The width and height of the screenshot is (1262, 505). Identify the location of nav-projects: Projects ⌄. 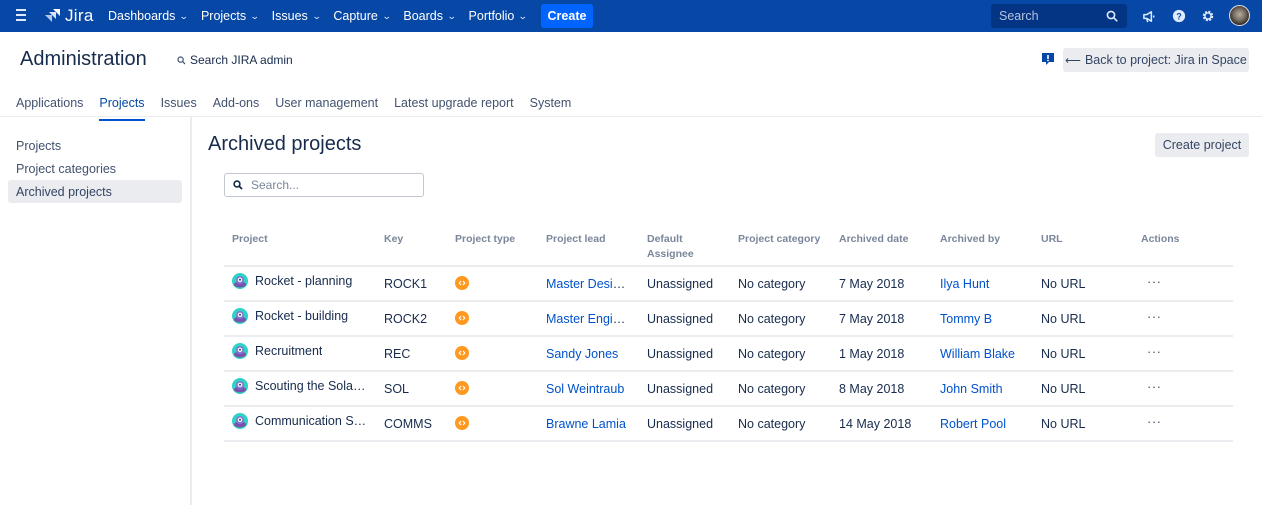
(230, 16).